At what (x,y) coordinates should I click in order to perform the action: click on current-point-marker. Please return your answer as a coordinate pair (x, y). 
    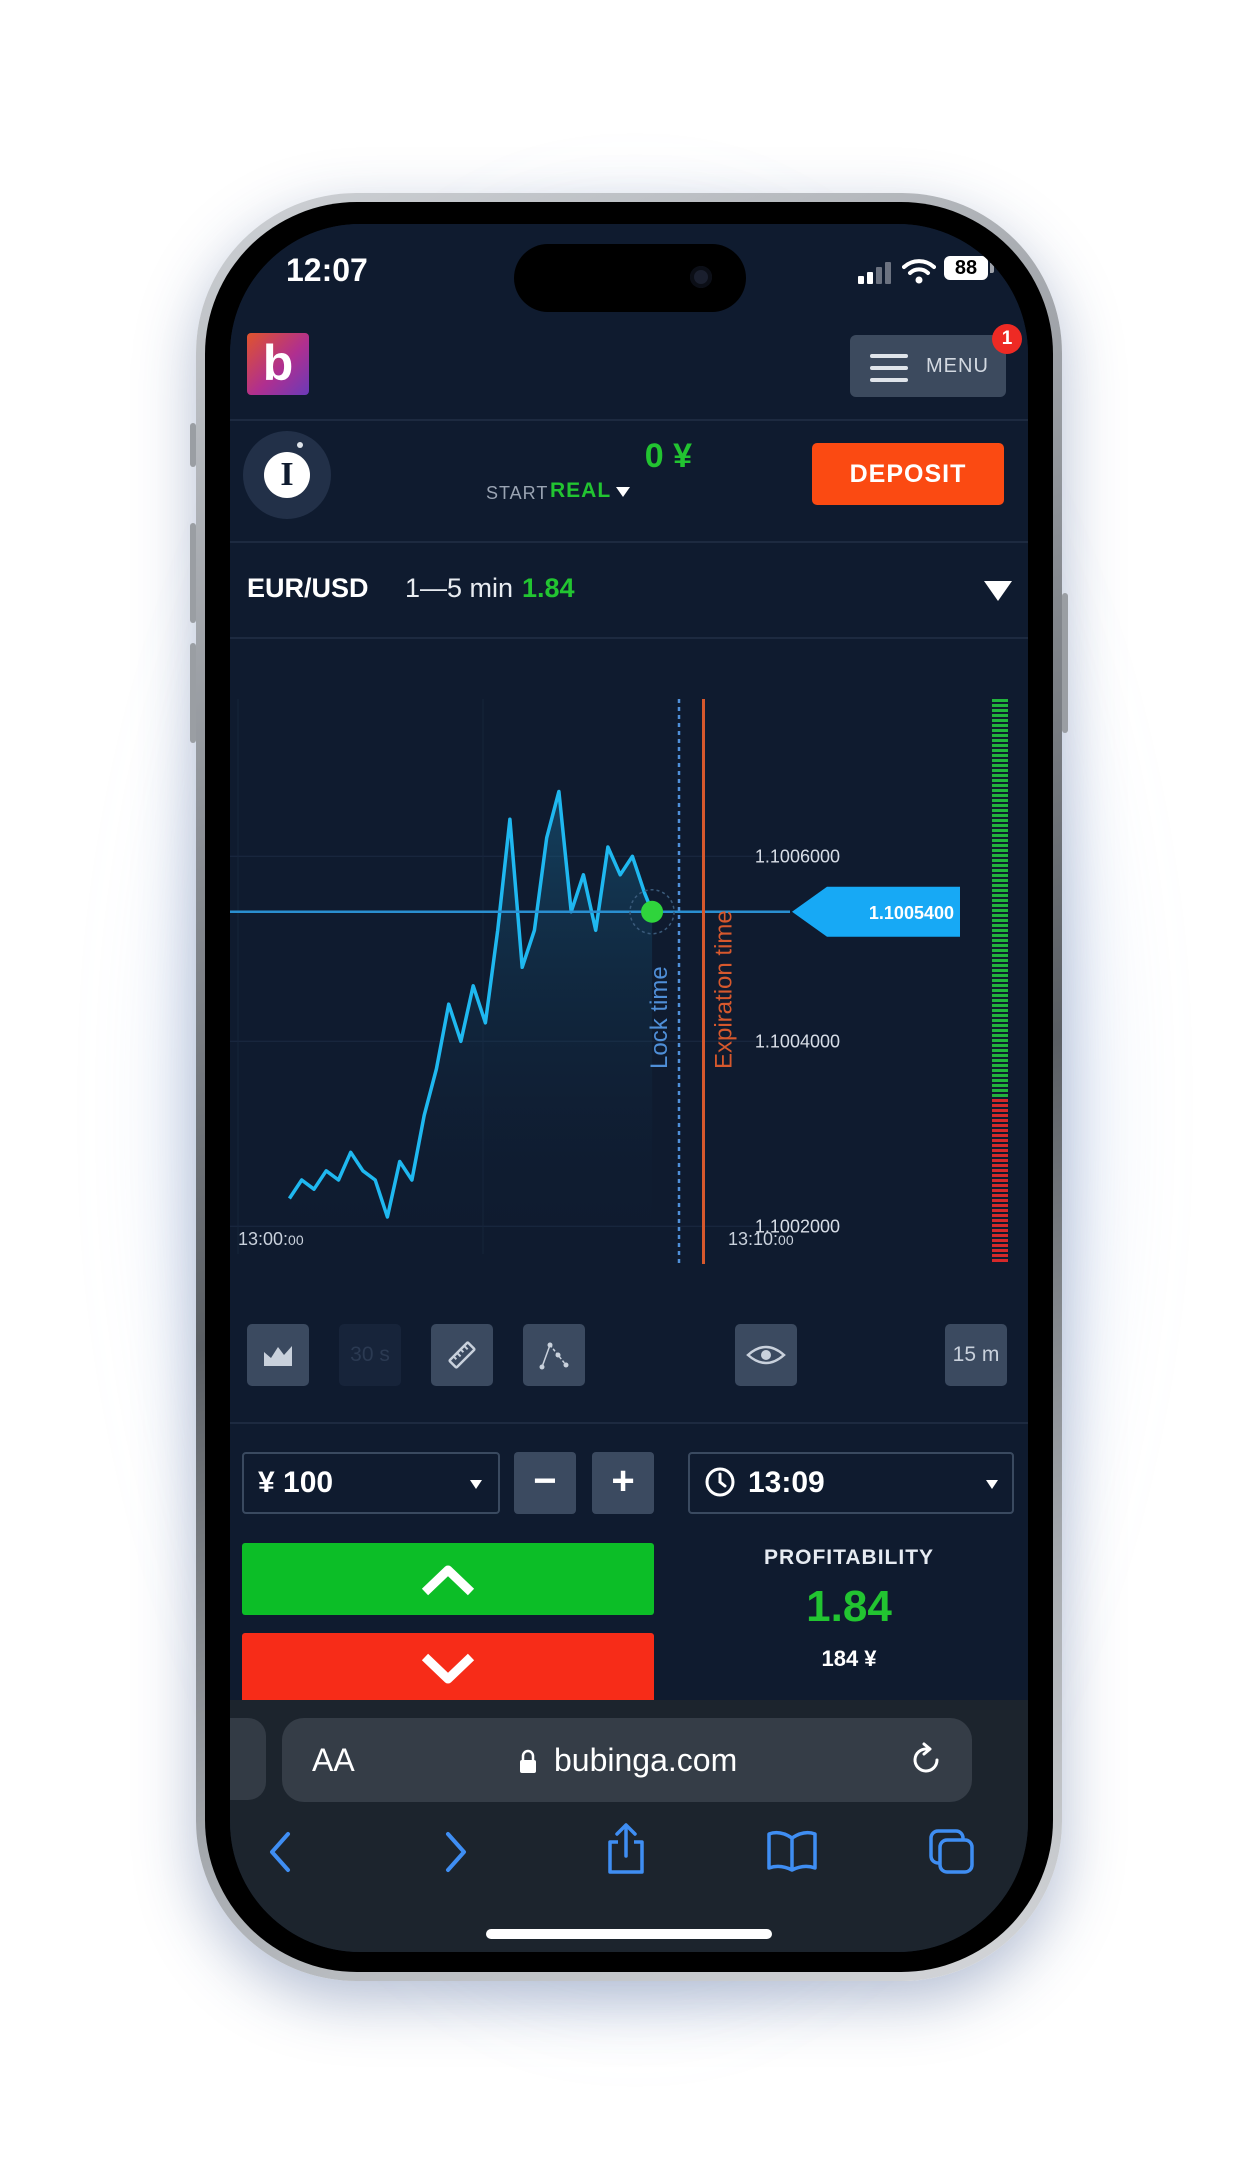
    Looking at the image, I should click on (652, 911).